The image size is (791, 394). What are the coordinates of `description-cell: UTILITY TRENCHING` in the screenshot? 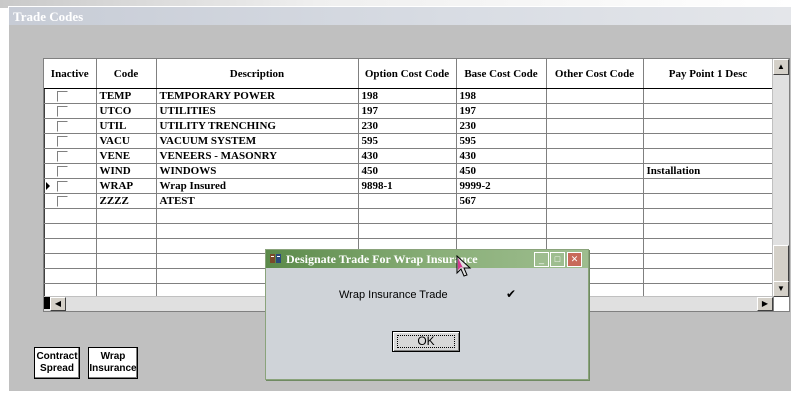 It's located at (257, 126).